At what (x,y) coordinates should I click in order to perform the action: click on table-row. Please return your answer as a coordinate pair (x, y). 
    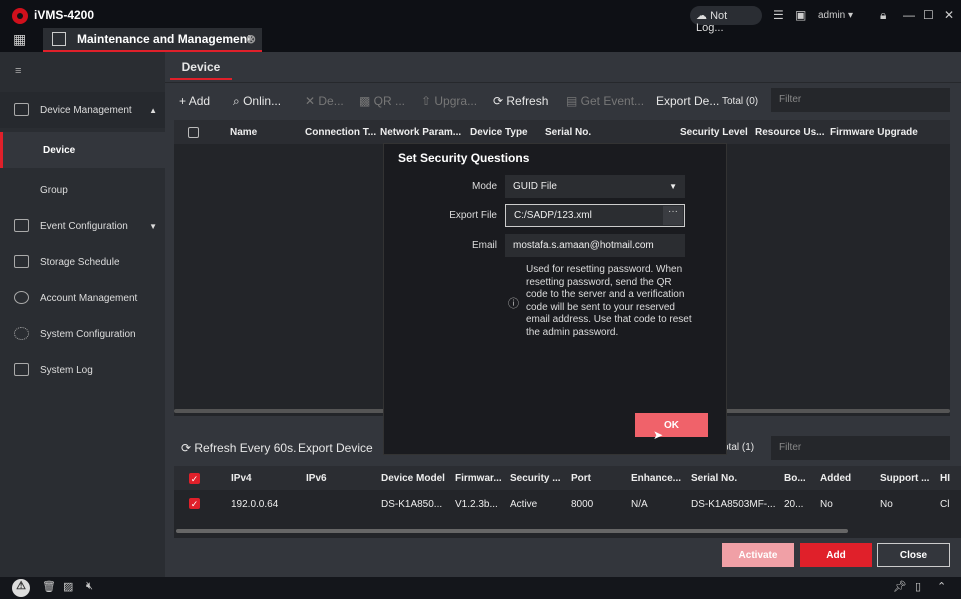
    Looking at the image, I should click on (567, 504).